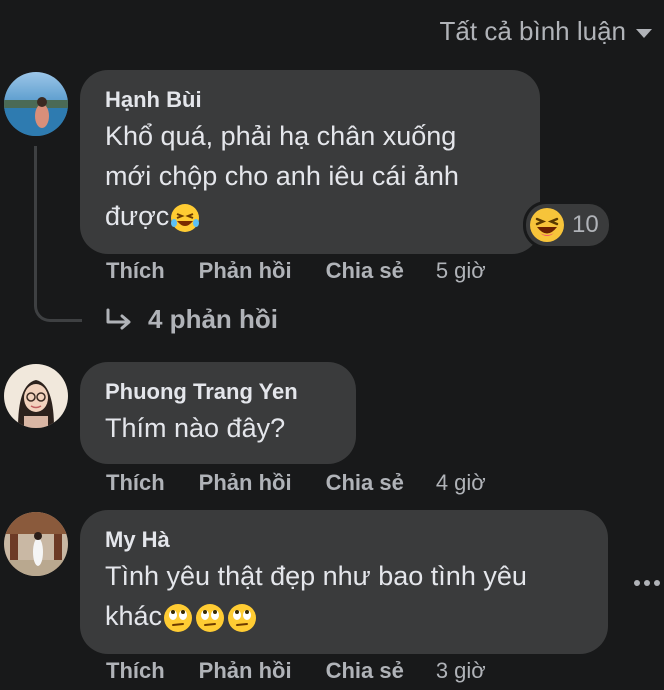 The width and height of the screenshot is (664, 690). Describe the element at coordinates (585, 224) in the screenshot. I see `reaction-count: 10` at that location.